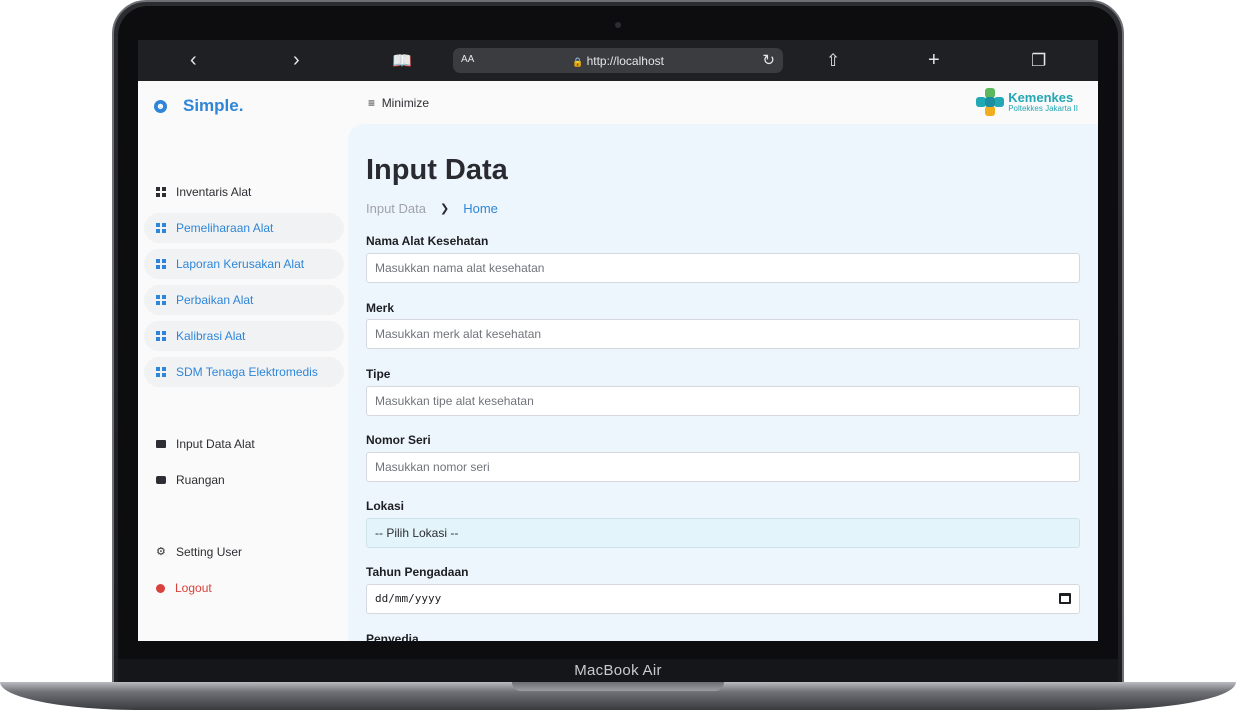 Image resolution: width=1236 pixels, height=710 pixels. Describe the element at coordinates (161, 480) in the screenshot. I see `chat-icon` at that location.